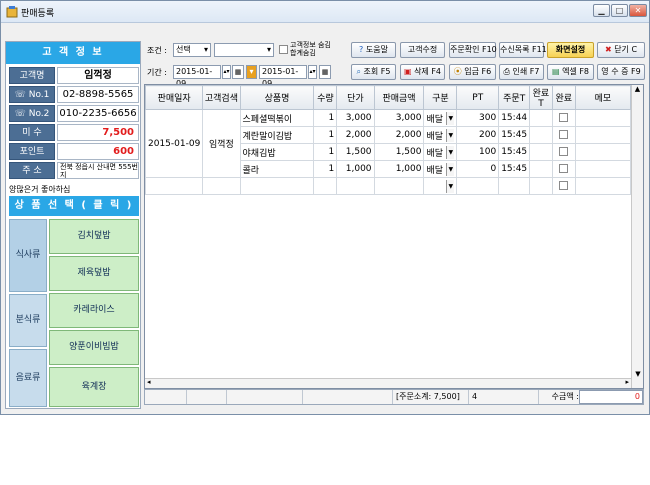 The width and height of the screenshot is (650, 485). Describe the element at coordinates (251, 72) in the screenshot. I see `period-dropdown: ▾` at that location.